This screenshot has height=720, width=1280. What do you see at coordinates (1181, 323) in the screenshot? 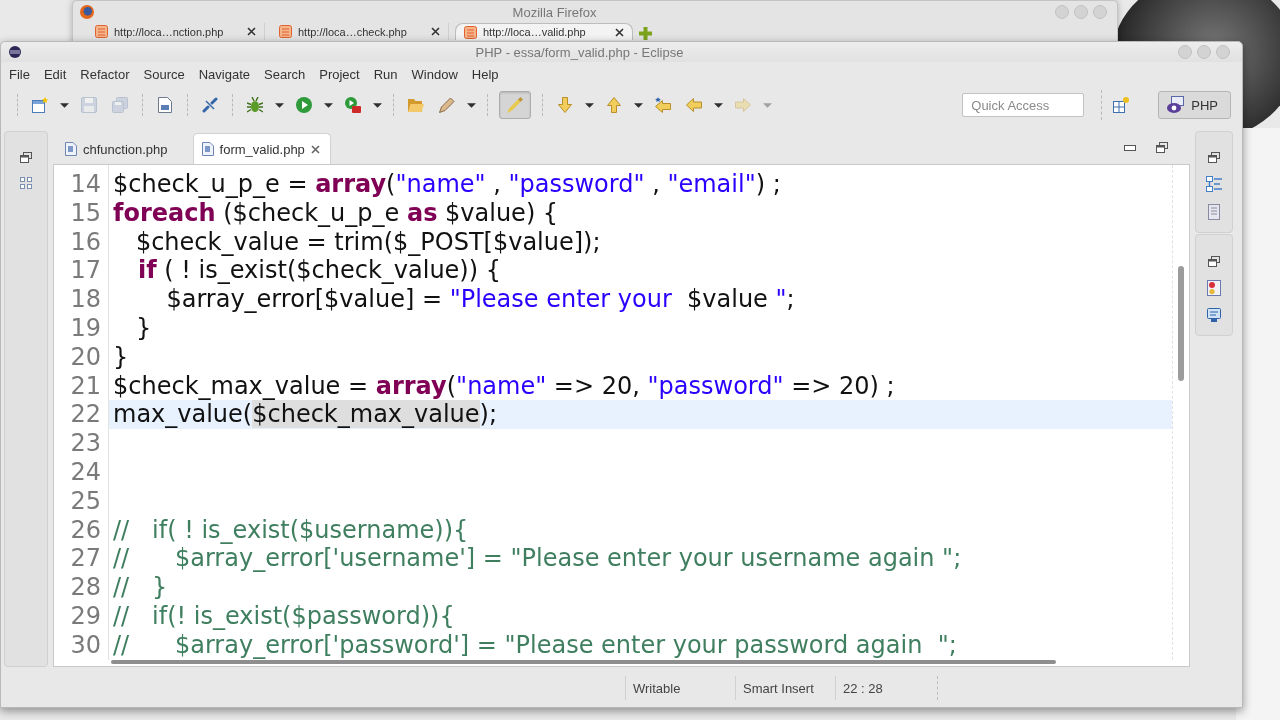
I see `vertical-scrollbar` at bounding box center [1181, 323].